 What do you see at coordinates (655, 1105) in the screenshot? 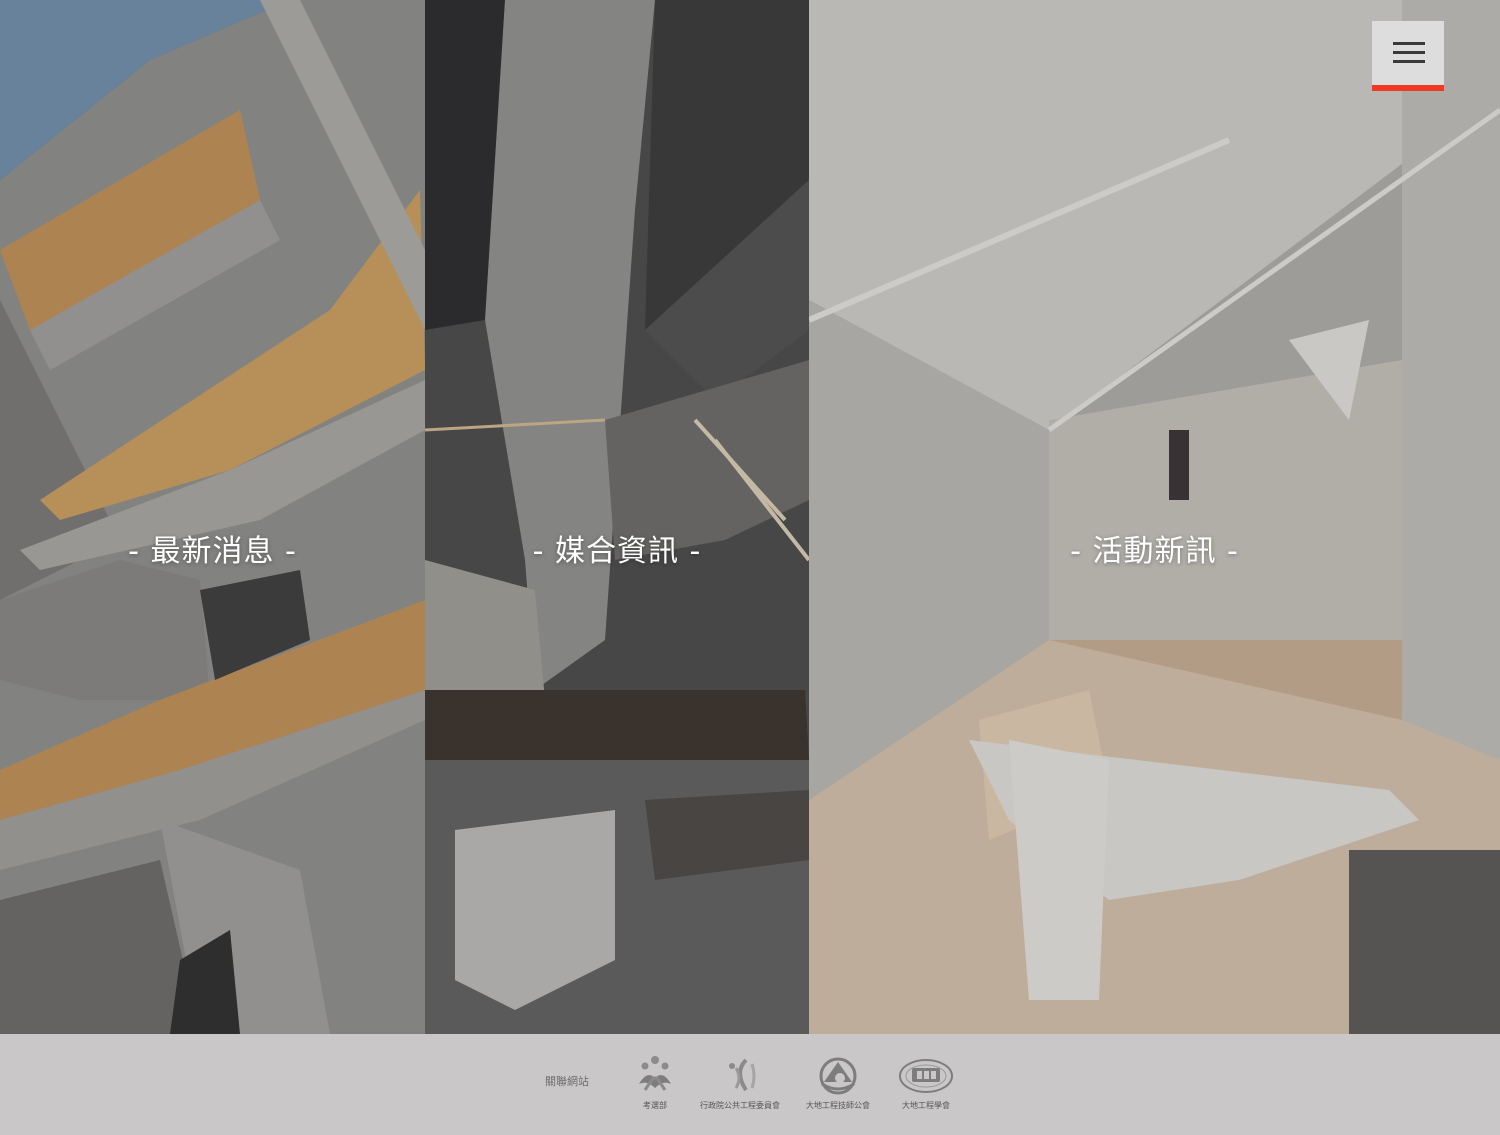
I see `partner-name-moex: 考選部` at bounding box center [655, 1105].